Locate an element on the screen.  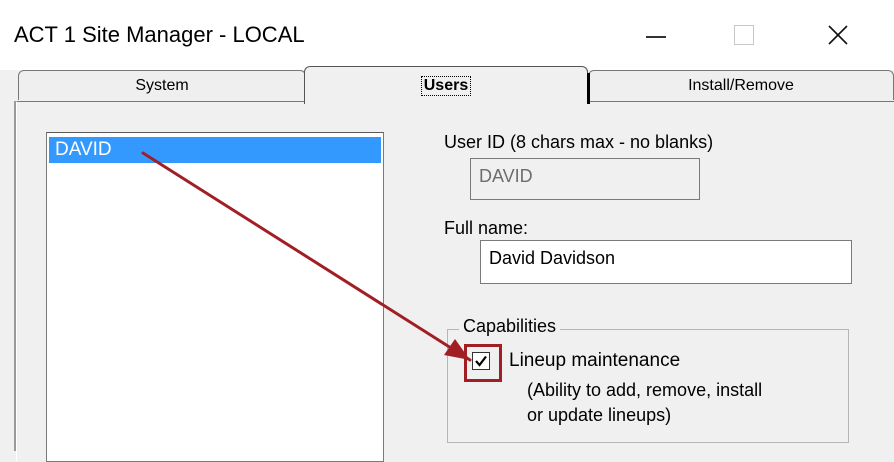
minimize-button is located at coordinates (656, 35).